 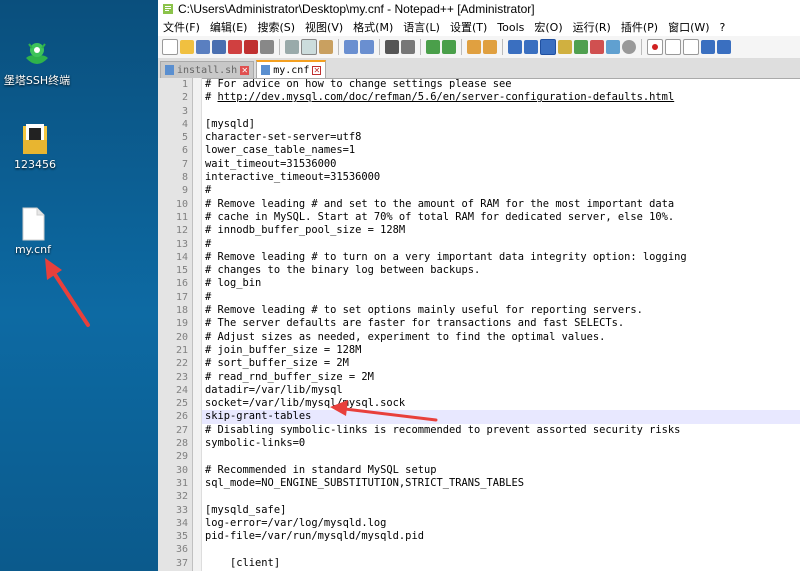 What do you see at coordinates (187, 47) in the screenshot?
I see `open-file-icon` at bounding box center [187, 47].